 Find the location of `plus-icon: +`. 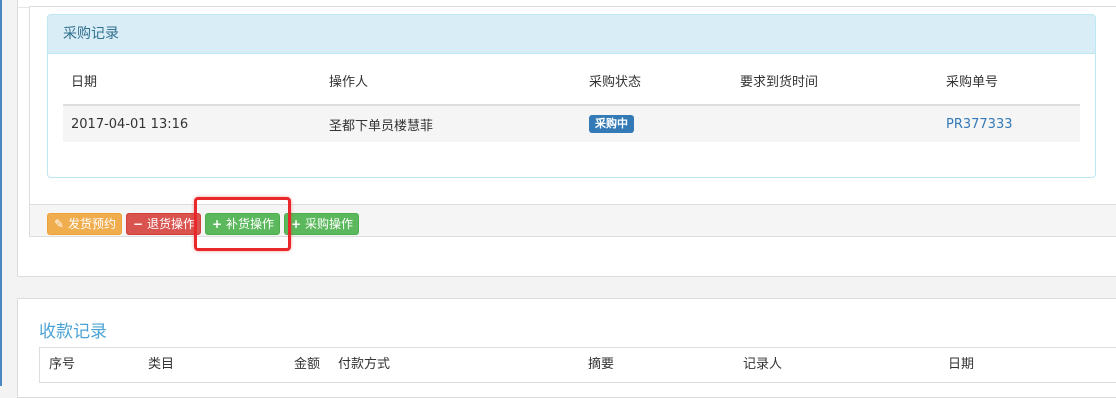

plus-icon: + is located at coordinates (296, 224).